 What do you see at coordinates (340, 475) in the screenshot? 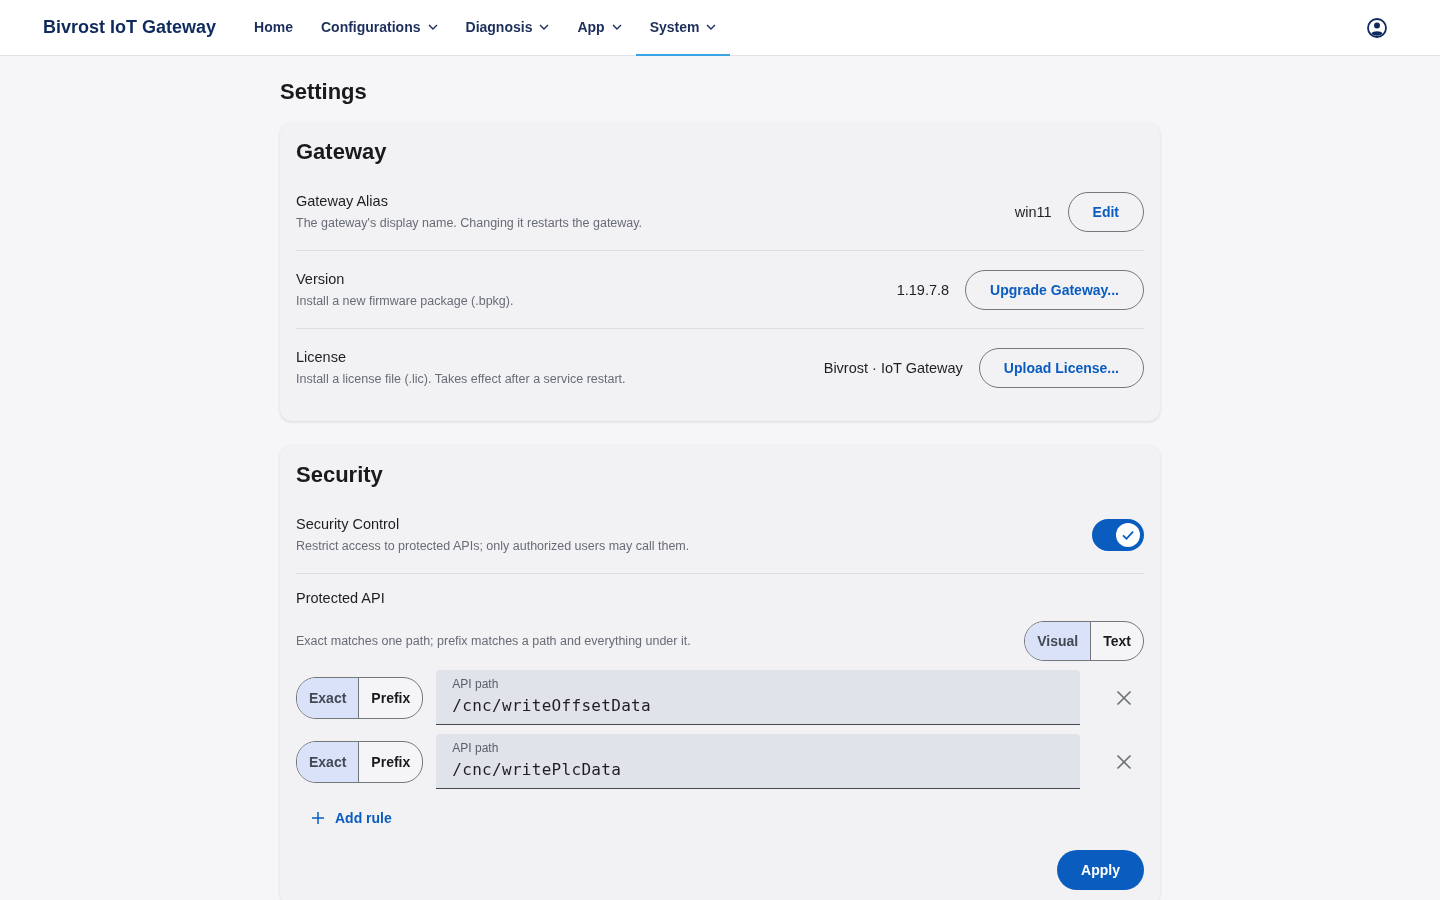
I see `section-title: Security` at bounding box center [340, 475].